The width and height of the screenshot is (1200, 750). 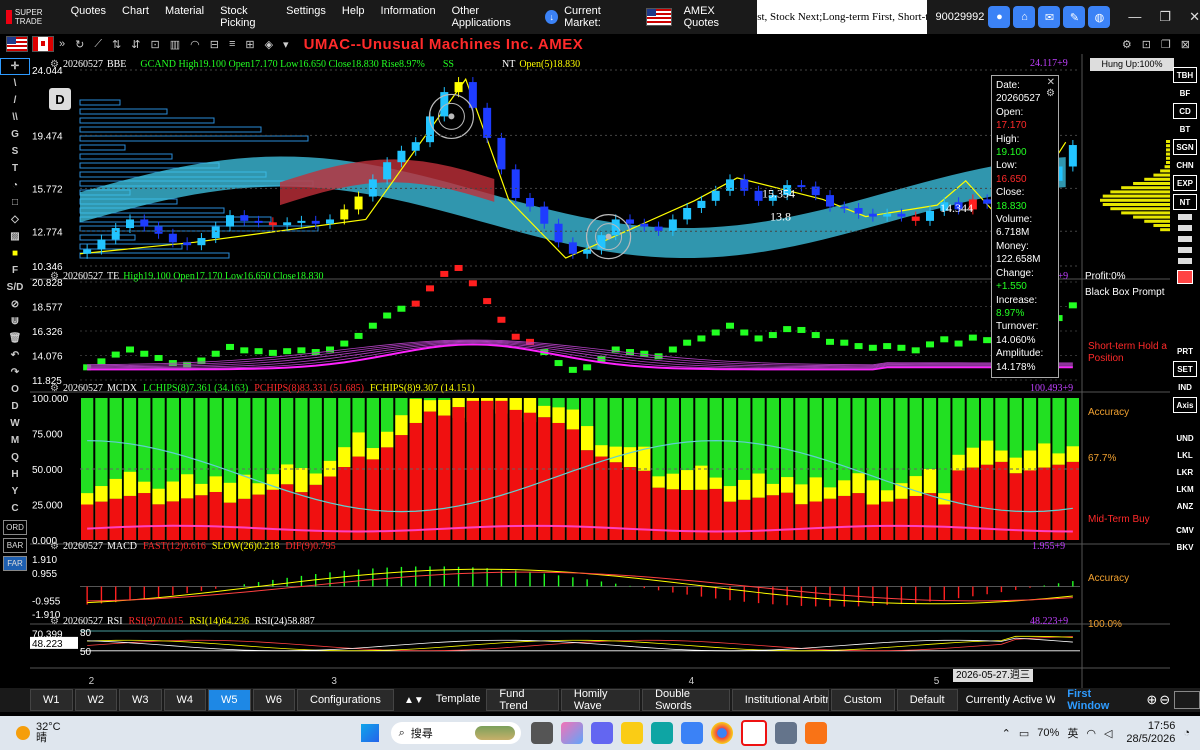 I want to click on right-btn-anz: ANZ, so click(x=1185, y=506).